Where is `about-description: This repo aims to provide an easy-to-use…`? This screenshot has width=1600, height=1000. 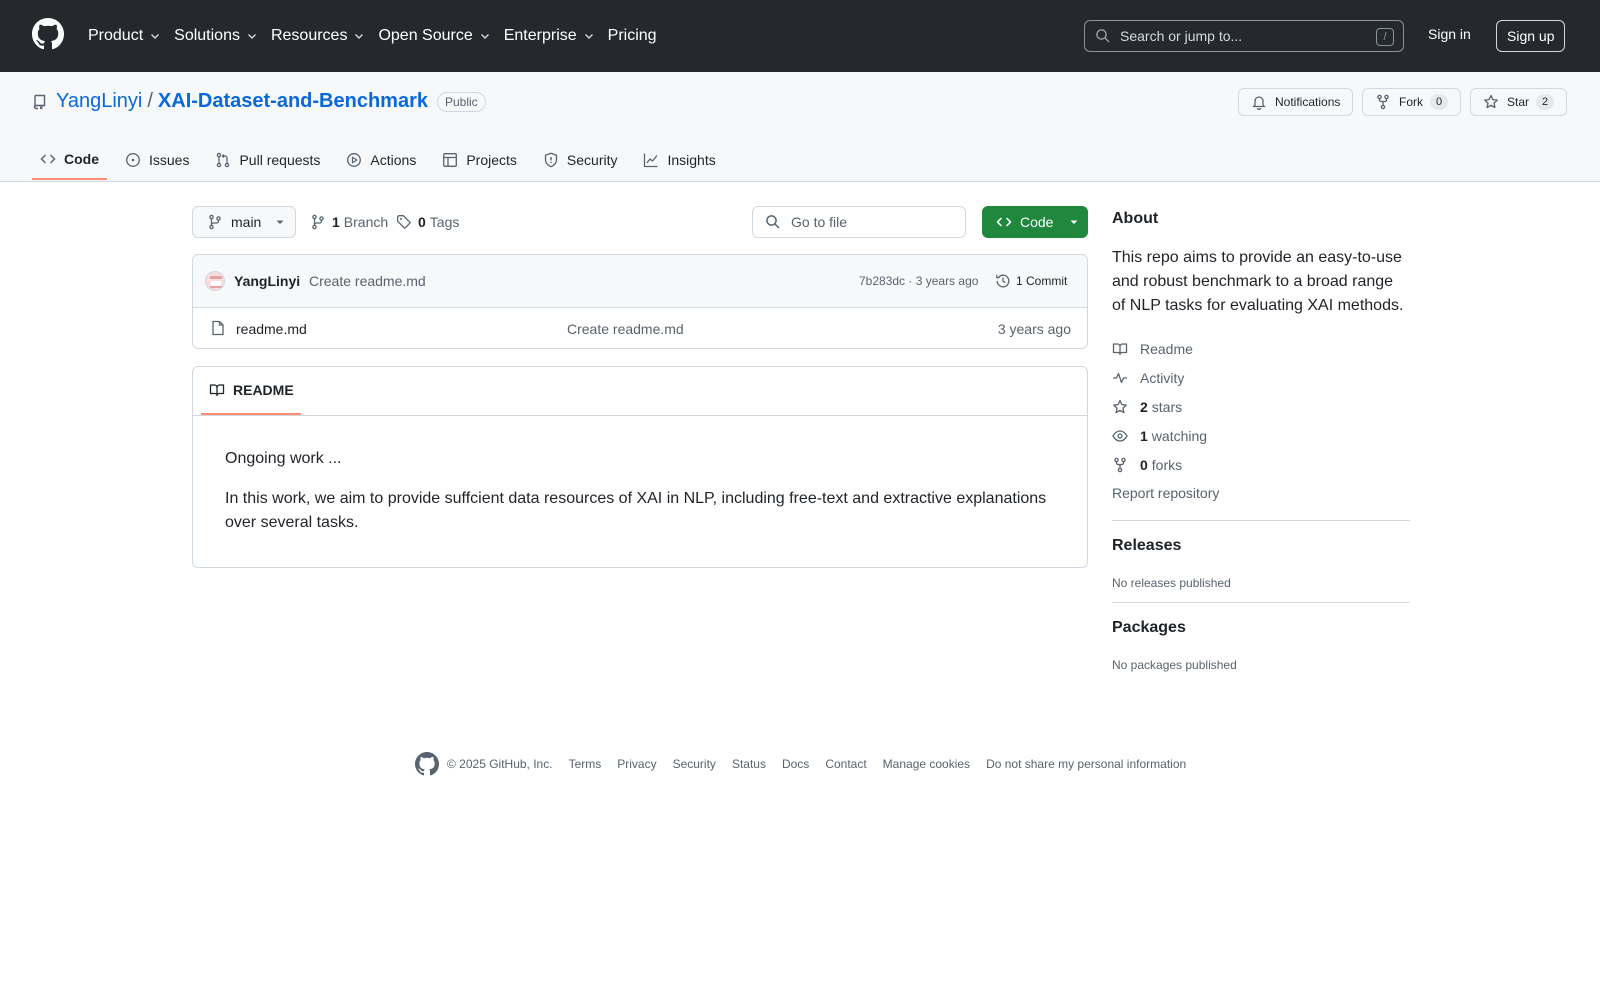 about-description: This repo aims to provide an easy-to-use… is located at coordinates (1258, 281).